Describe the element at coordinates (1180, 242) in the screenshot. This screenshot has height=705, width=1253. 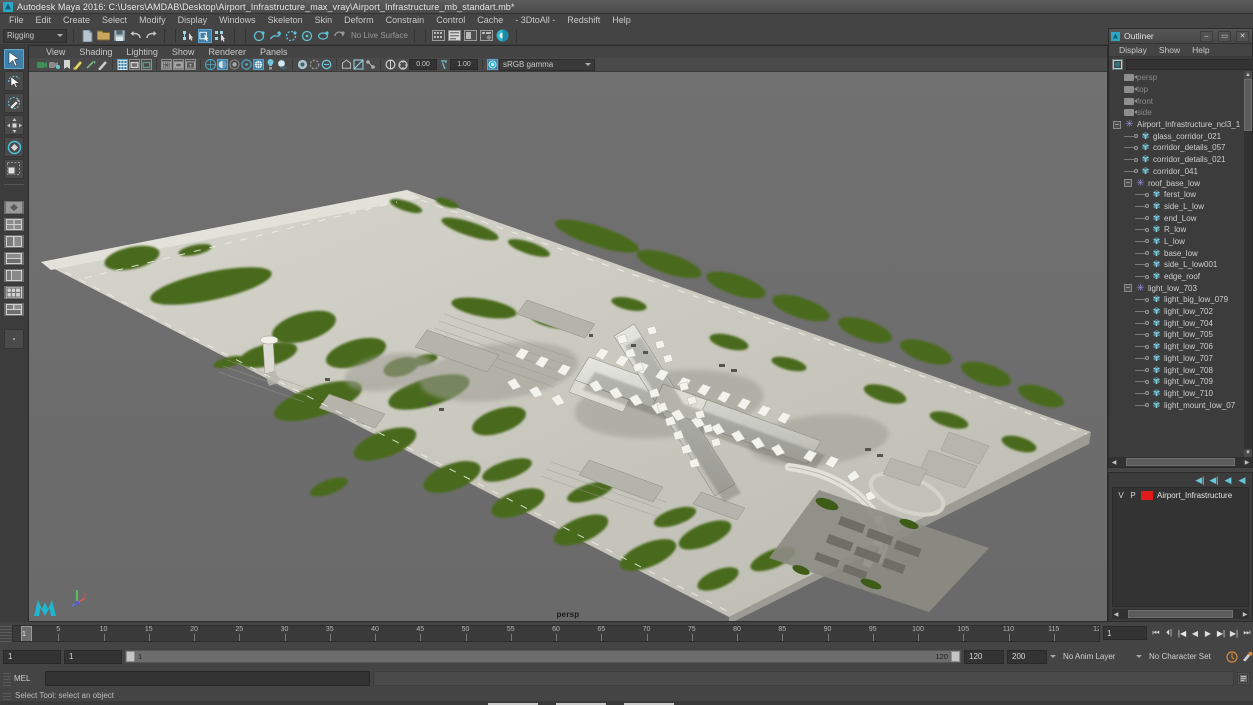
I see `outliner-row: ✾ L_low` at that location.